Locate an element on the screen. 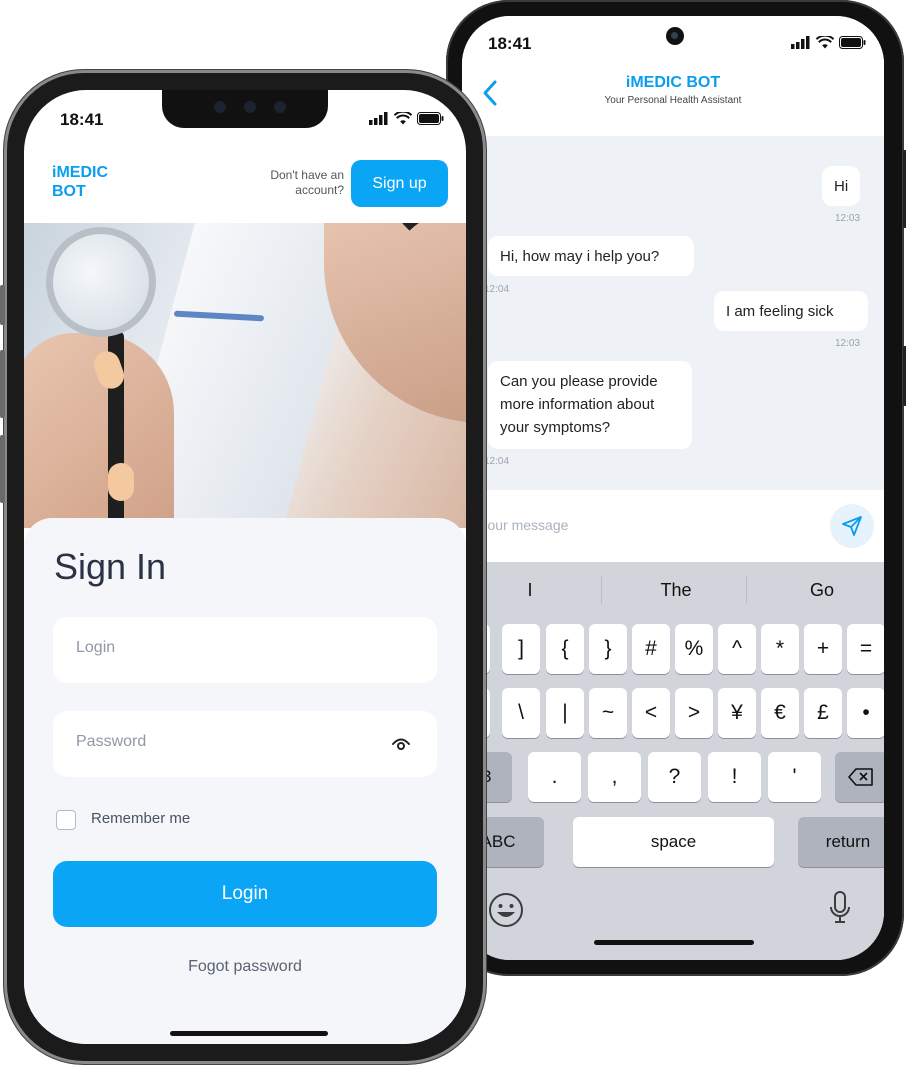 This screenshot has width=906, height=1070. notch is located at coordinates (245, 109).